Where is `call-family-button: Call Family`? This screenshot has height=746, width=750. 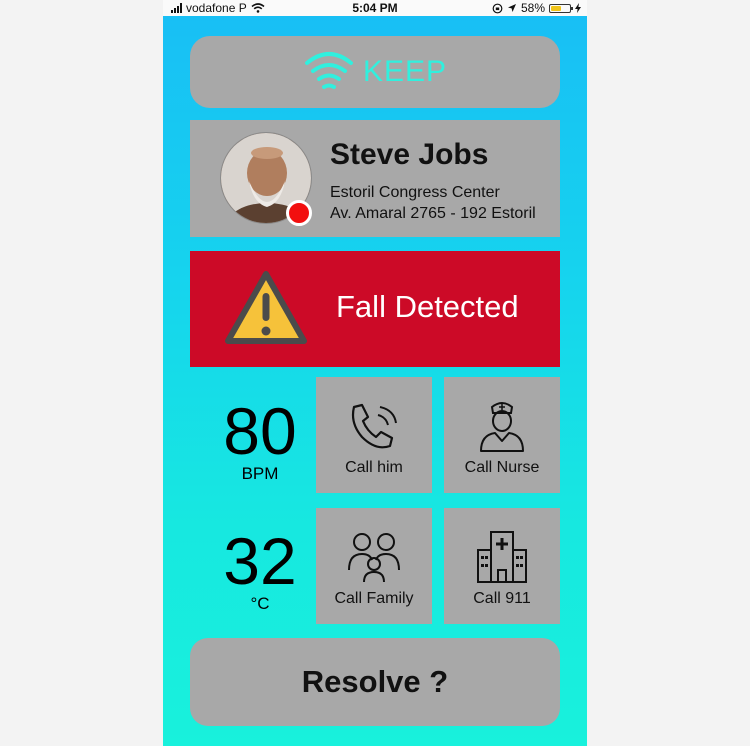 call-family-button: Call Family is located at coordinates (374, 566).